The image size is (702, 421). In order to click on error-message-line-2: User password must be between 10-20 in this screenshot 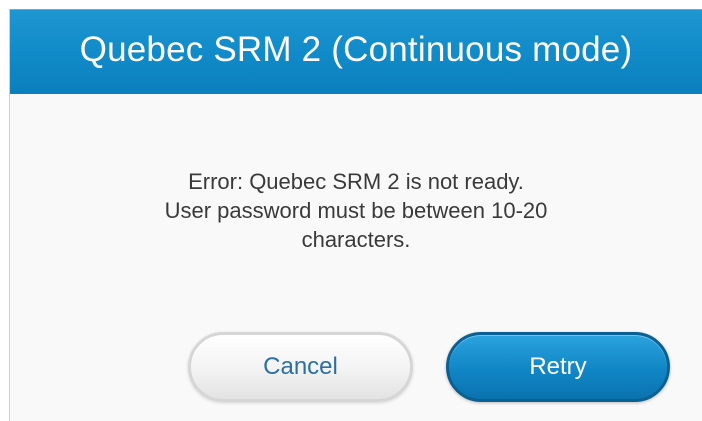, I will do `click(356, 210)`.